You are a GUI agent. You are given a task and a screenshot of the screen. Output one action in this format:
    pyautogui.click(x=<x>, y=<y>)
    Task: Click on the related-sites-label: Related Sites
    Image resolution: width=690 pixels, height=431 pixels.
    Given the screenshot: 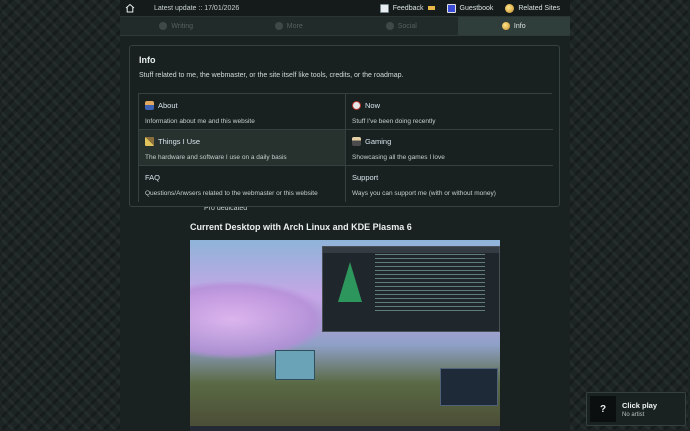 What is the action you would take?
    pyautogui.click(x=539, y=8)
    